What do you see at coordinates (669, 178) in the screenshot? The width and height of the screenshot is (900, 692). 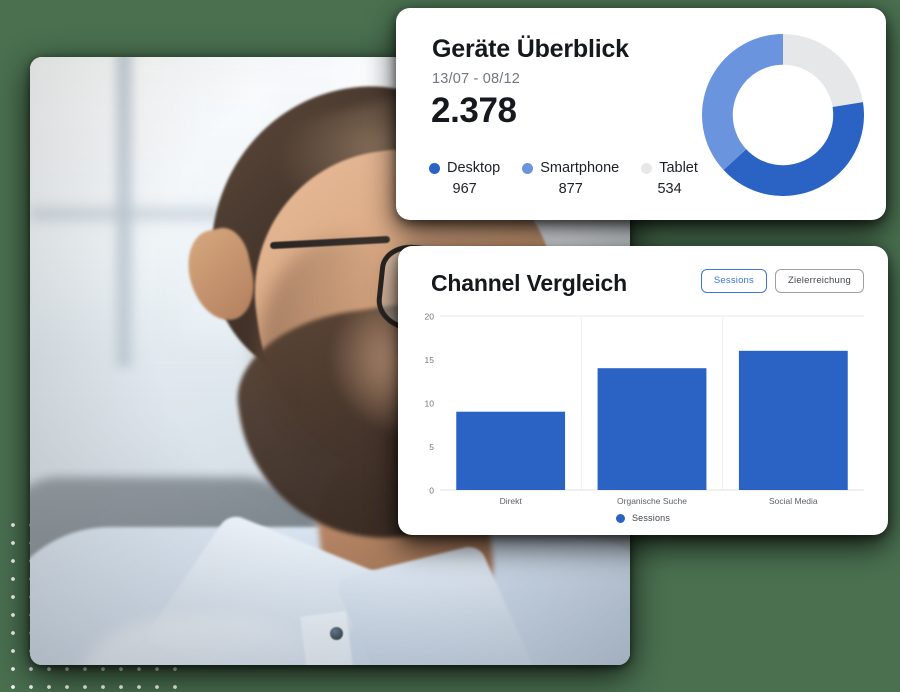 I see `legend-item-tablet: Tablet 534` at bounding box center [669, 178].